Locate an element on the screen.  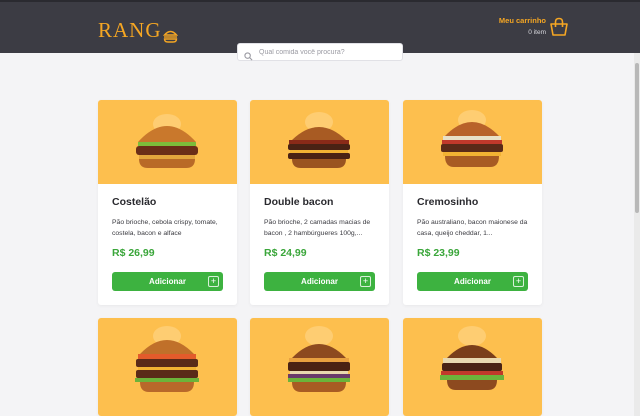
search-input is located at coordinates (329, 52).